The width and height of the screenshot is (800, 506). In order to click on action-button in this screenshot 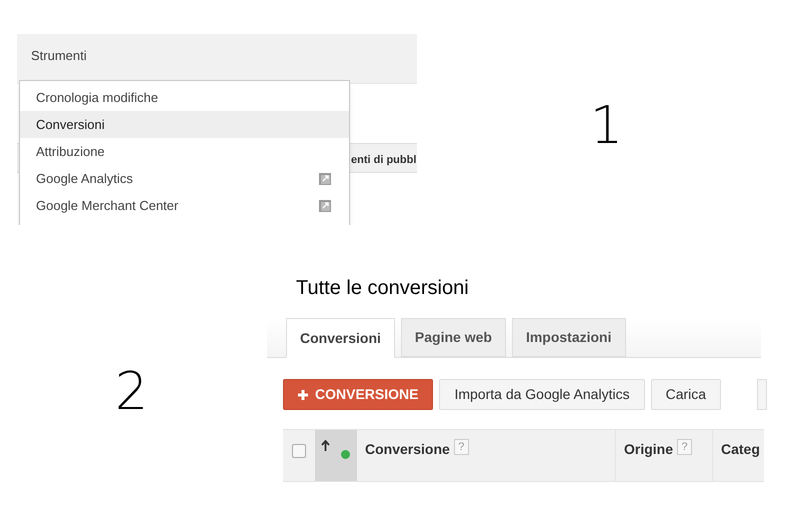, I will do `click(762, 394)`.